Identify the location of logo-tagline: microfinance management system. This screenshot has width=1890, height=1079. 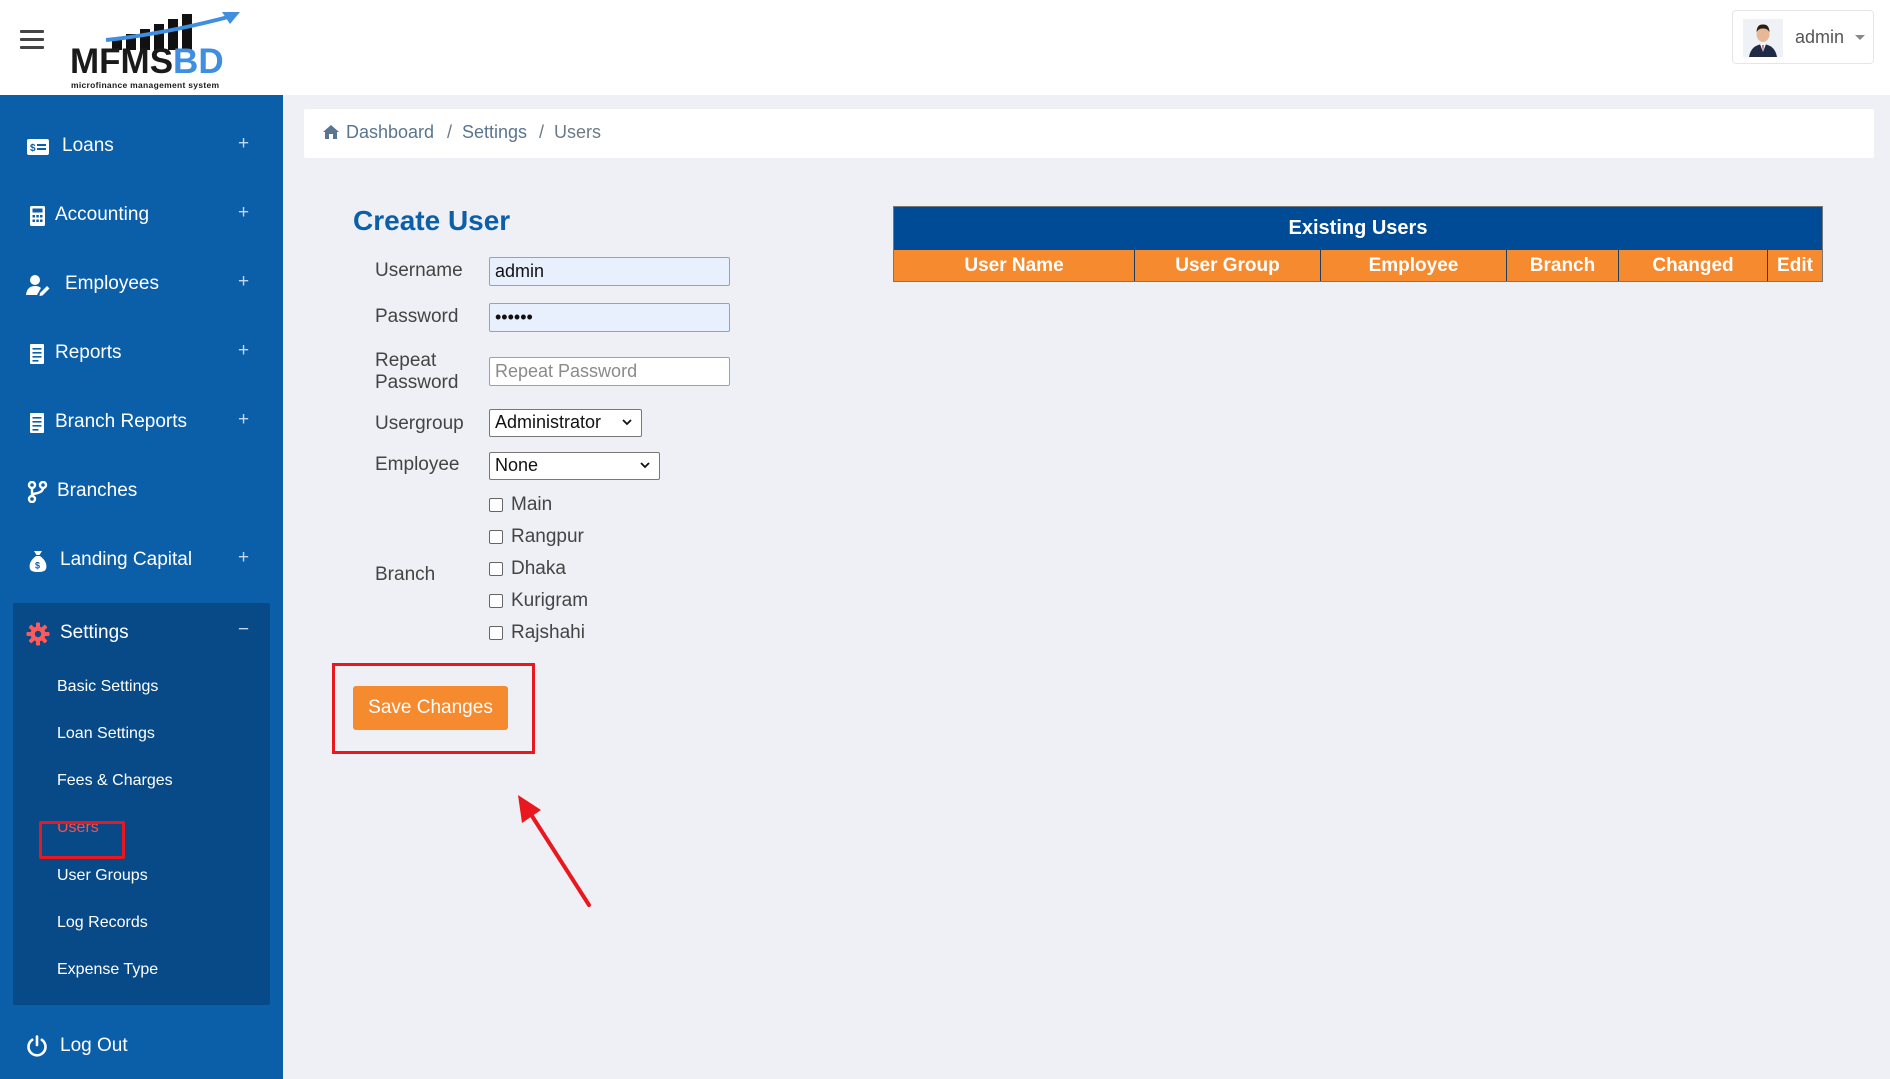
(145, 85).